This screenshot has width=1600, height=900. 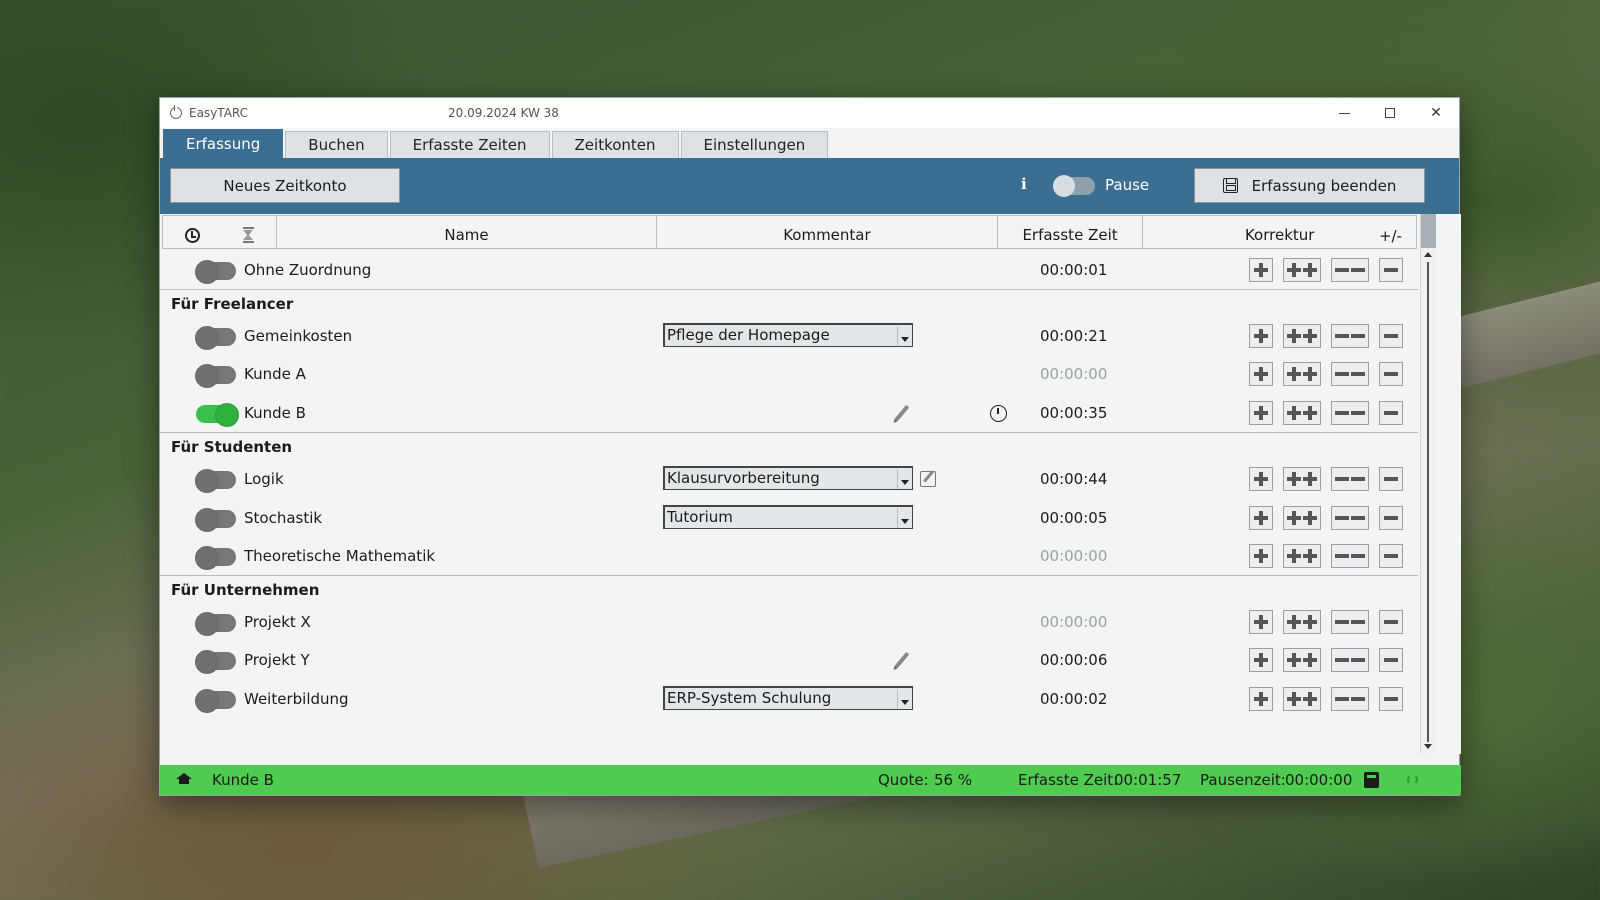 What do you see at coordinates (275, 413) in the screenshot?
I see `account-name: Kunde B` at bounding box center [275, 413].